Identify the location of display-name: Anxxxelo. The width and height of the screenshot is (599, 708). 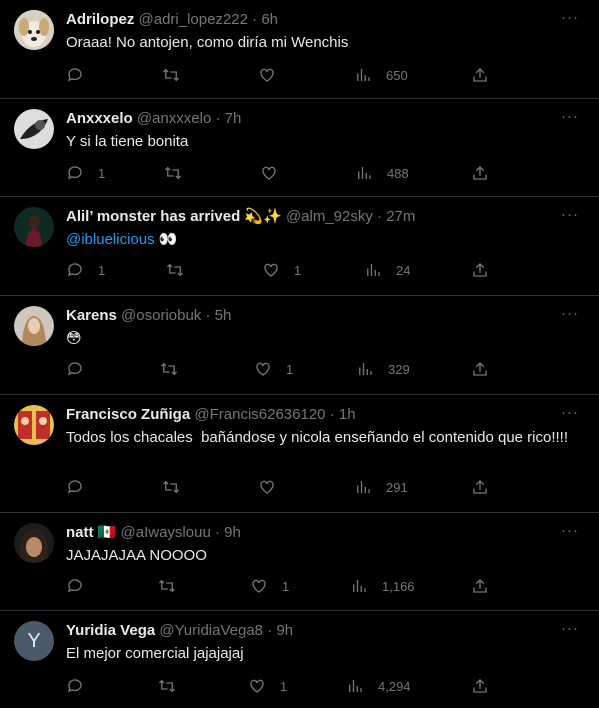
(99, 118).